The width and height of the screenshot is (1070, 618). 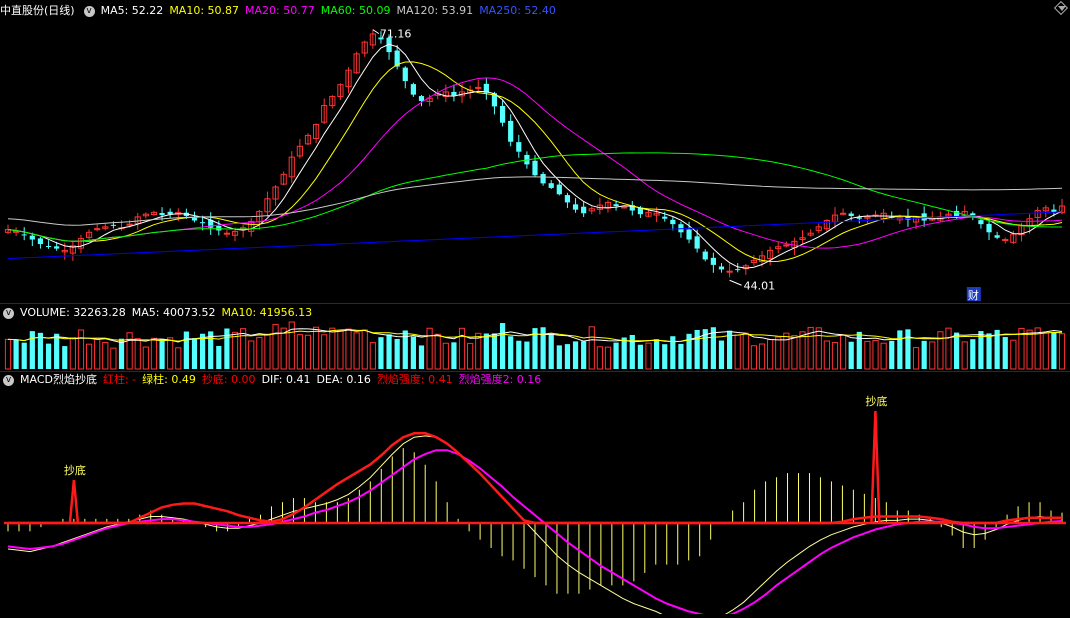 What do you see at coordinates (500, 379) in the screenshot?
I see `flame-strength2-label: 烈焰强度2: 0.16` at bounding box center [500, 379].